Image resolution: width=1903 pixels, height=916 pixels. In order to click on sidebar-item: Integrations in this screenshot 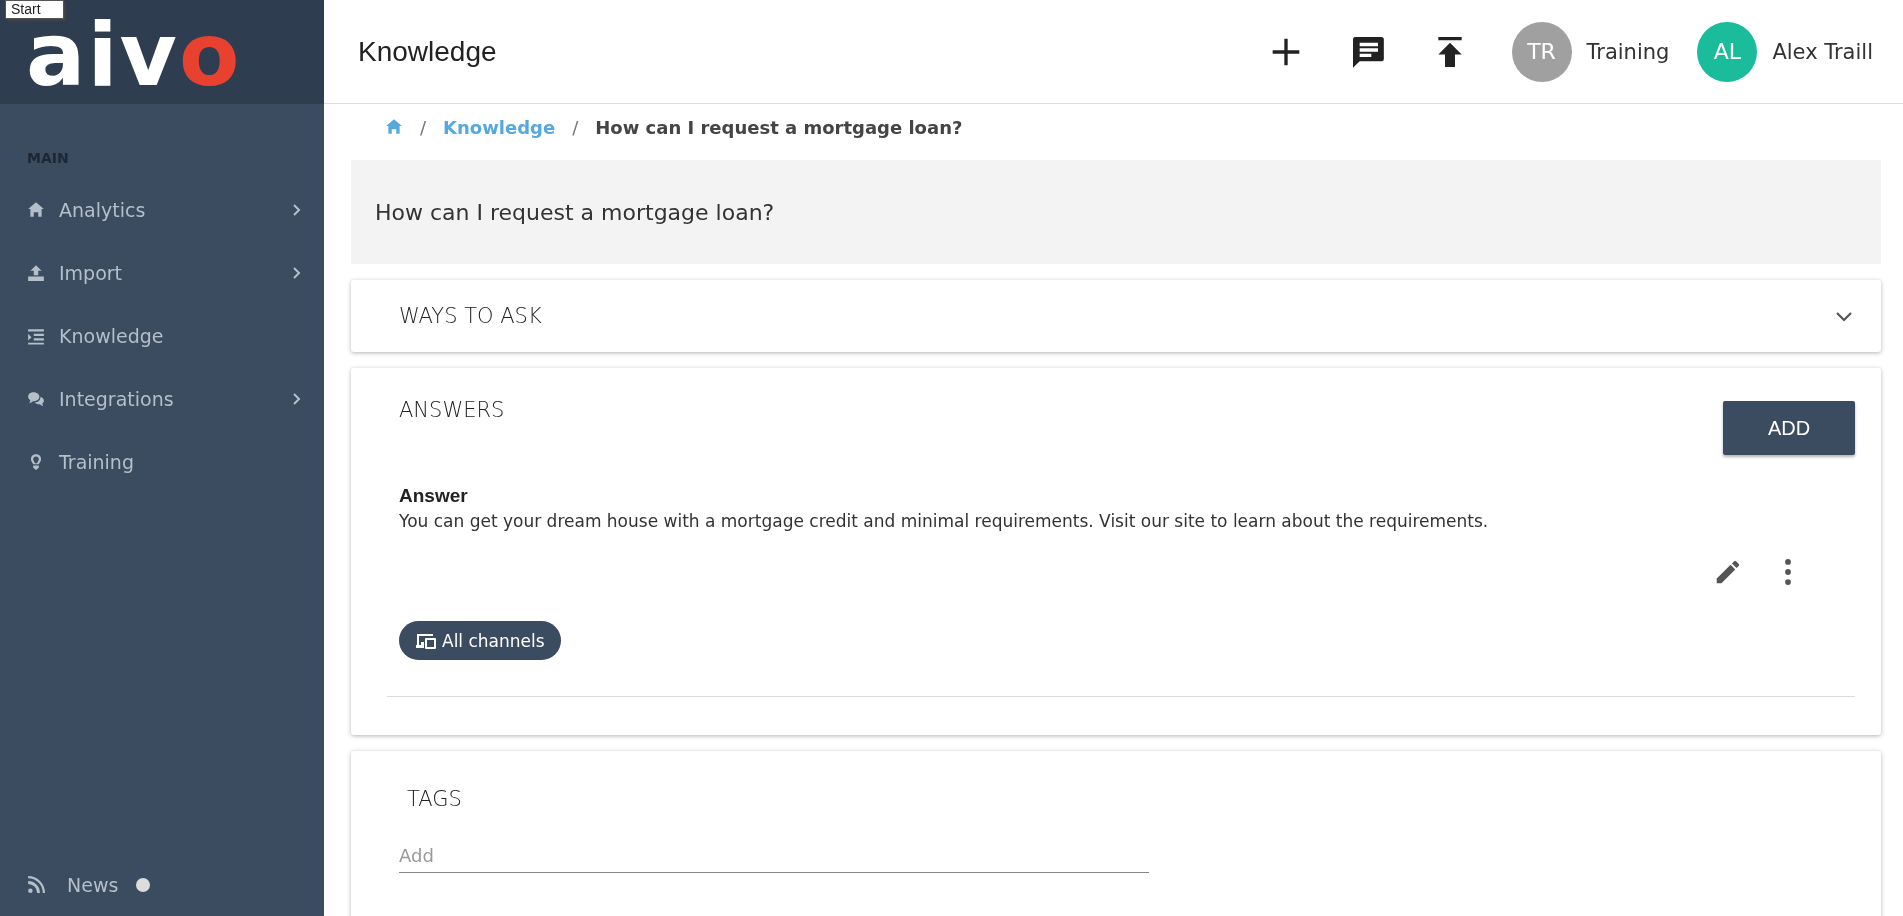, I will do `click(162, 398)`.